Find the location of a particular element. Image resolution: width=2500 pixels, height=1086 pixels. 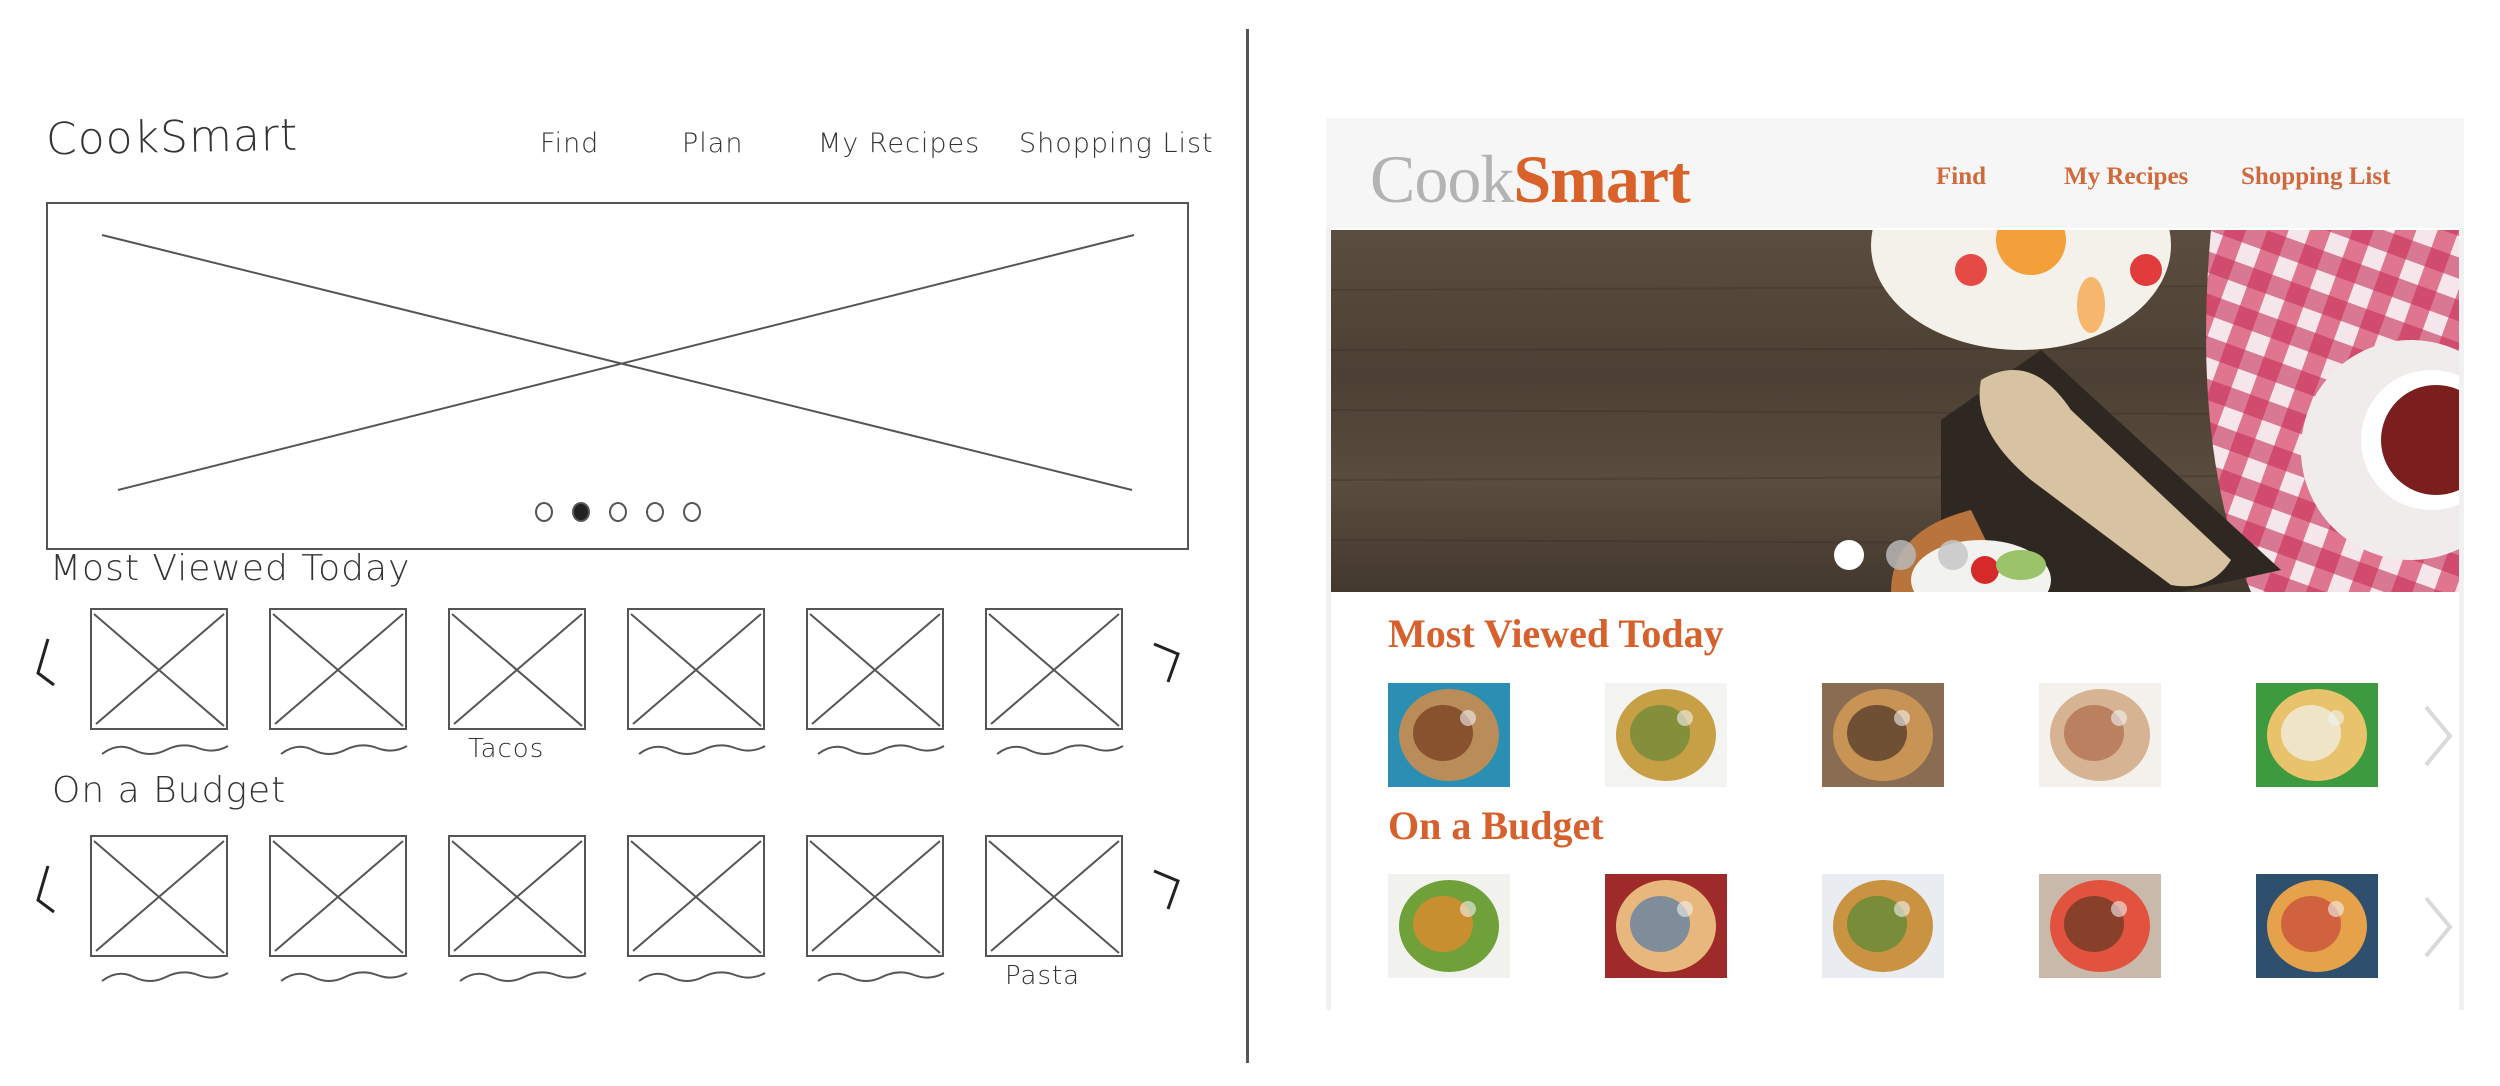

logo-smart: Smart is located at coordinates (1601, 179).